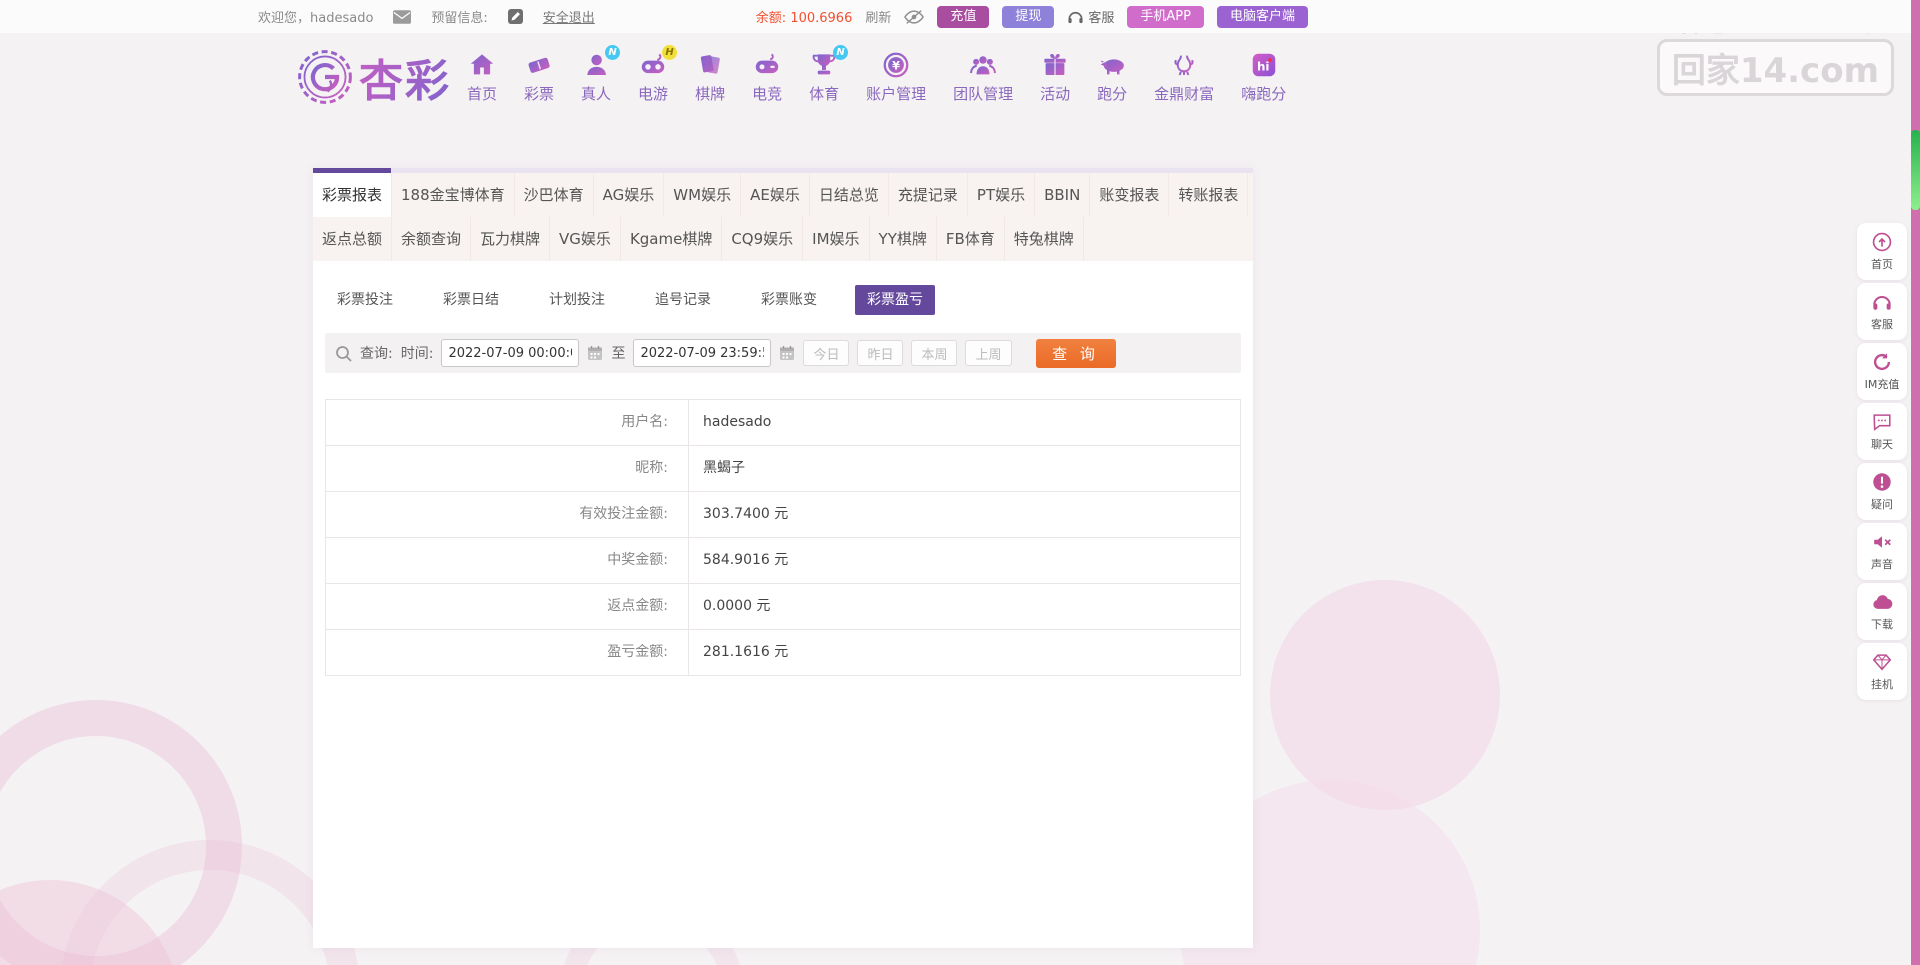 The width and height of the screenshot is (1920, 965). What do you see at coordinates (510, 353) in the screenshot?
I see `start-time-input` at bounding box center [510, 353].